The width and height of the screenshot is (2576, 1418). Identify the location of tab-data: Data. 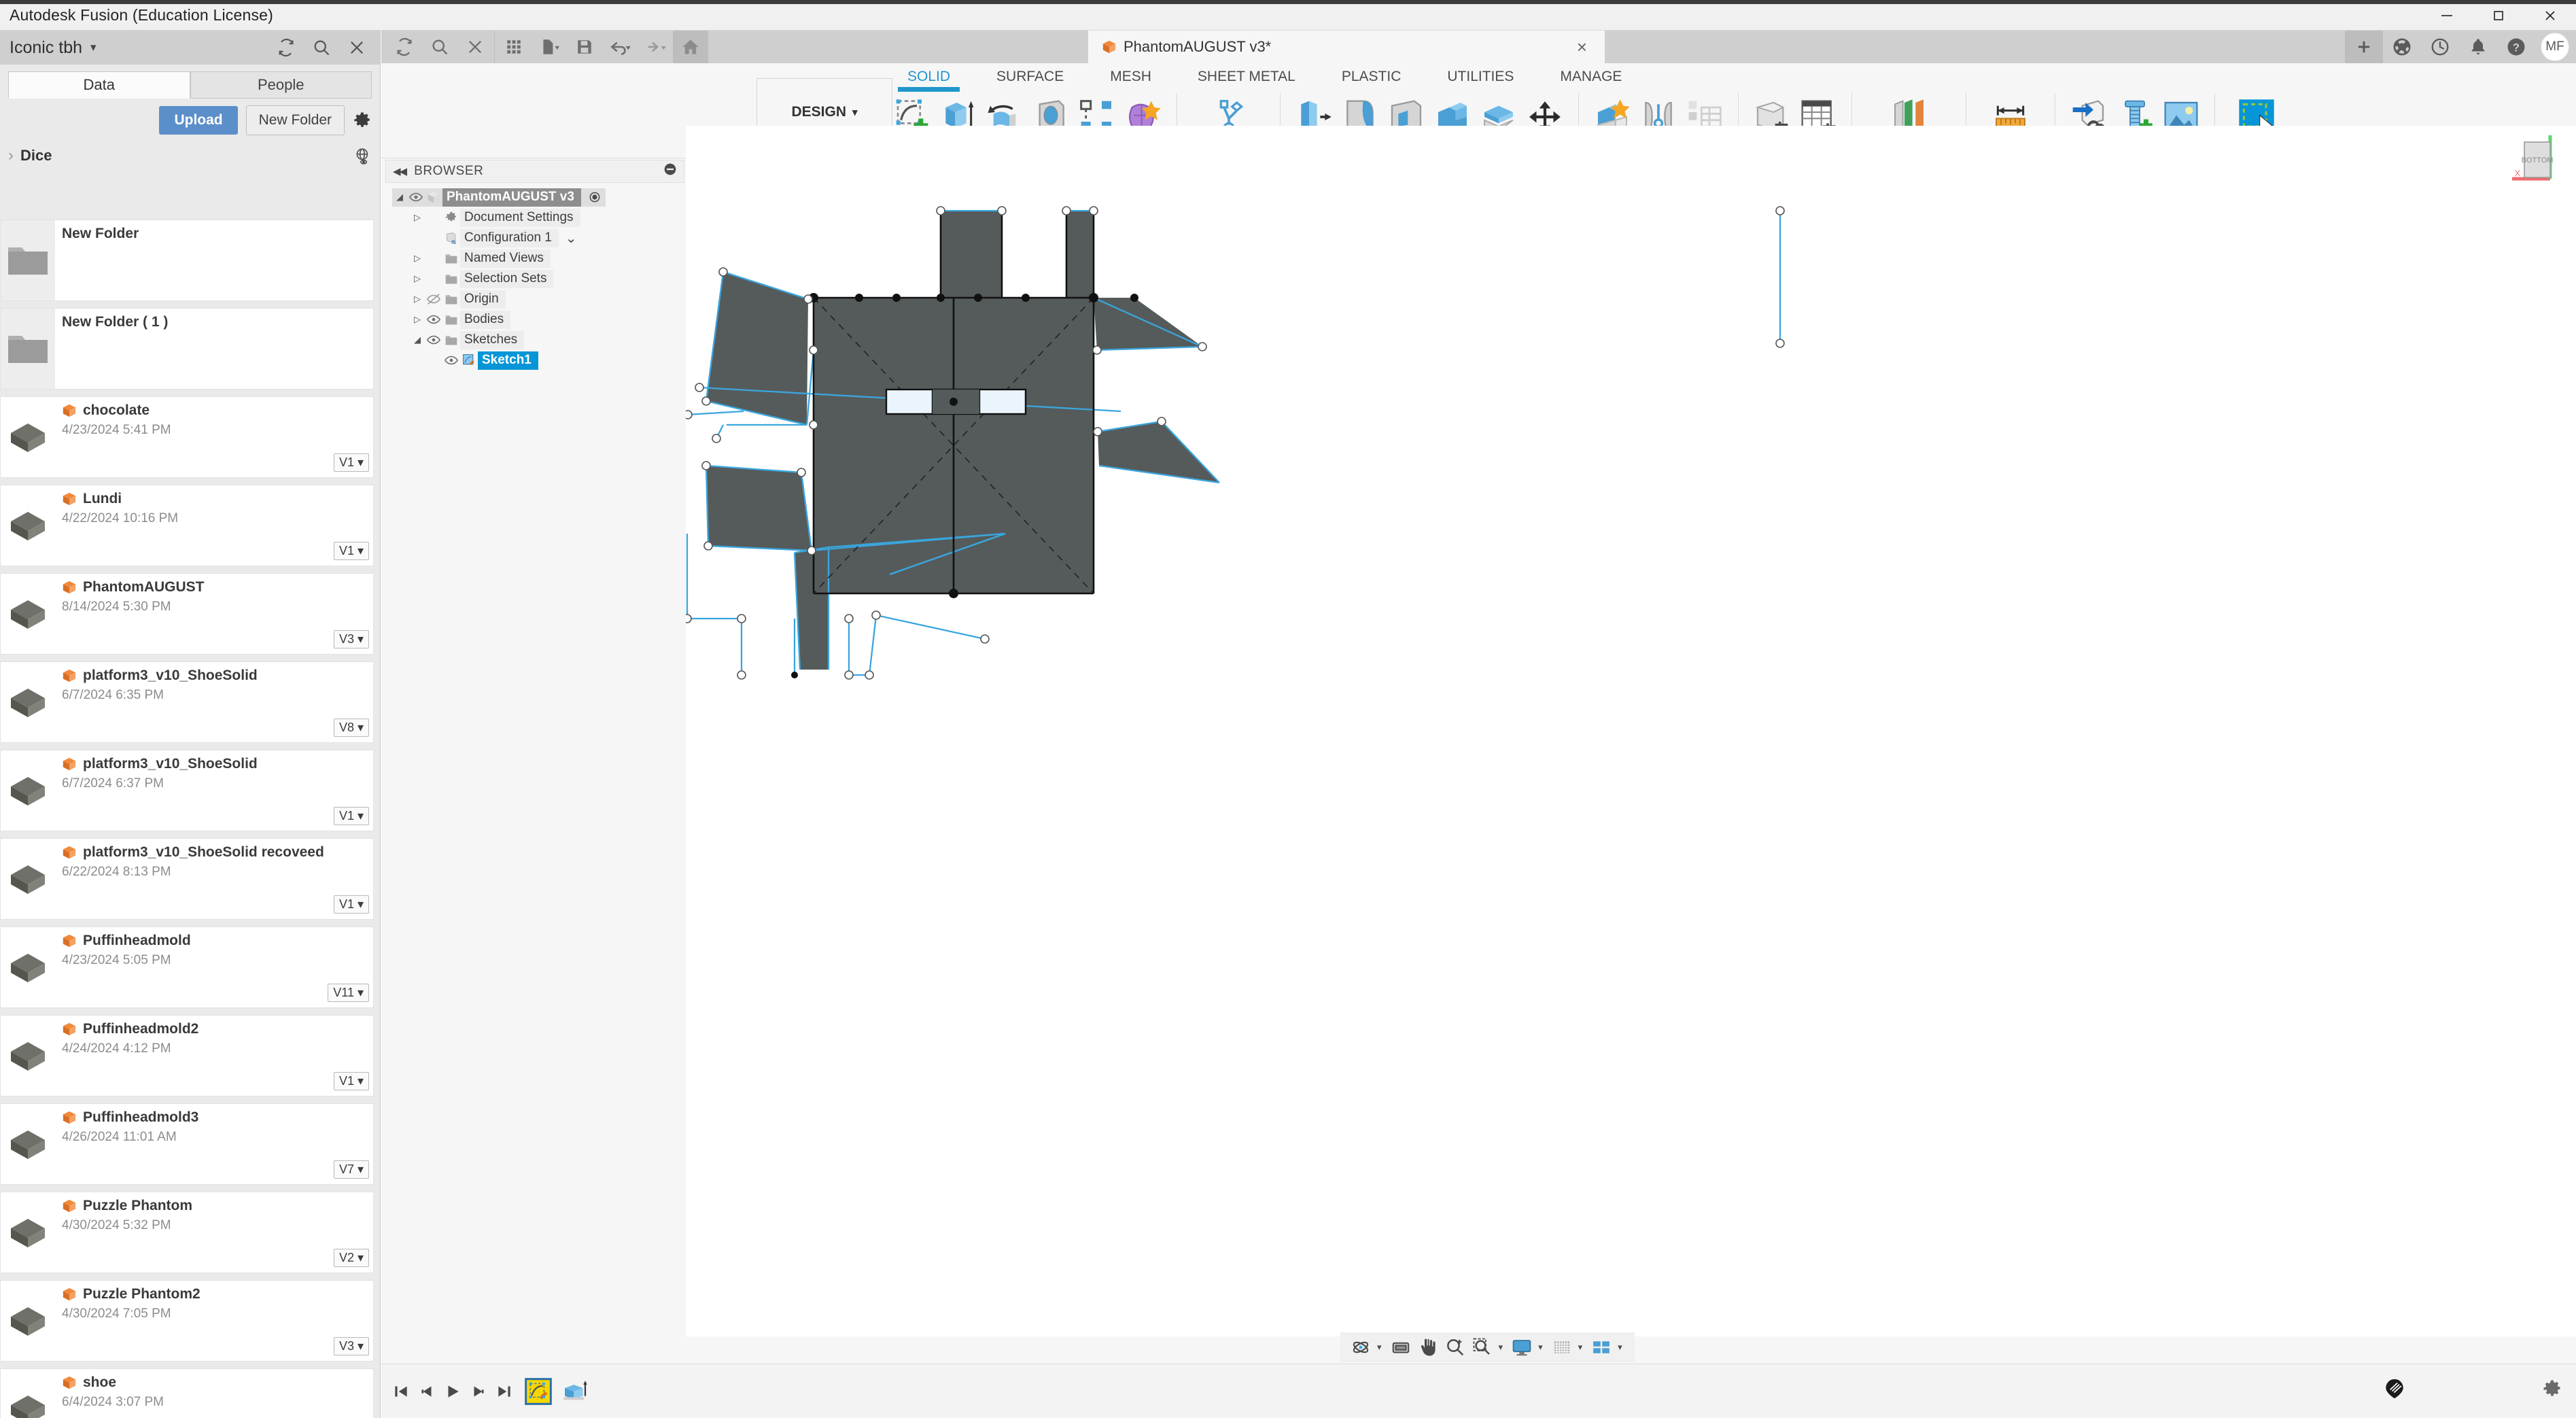
(99, 85).